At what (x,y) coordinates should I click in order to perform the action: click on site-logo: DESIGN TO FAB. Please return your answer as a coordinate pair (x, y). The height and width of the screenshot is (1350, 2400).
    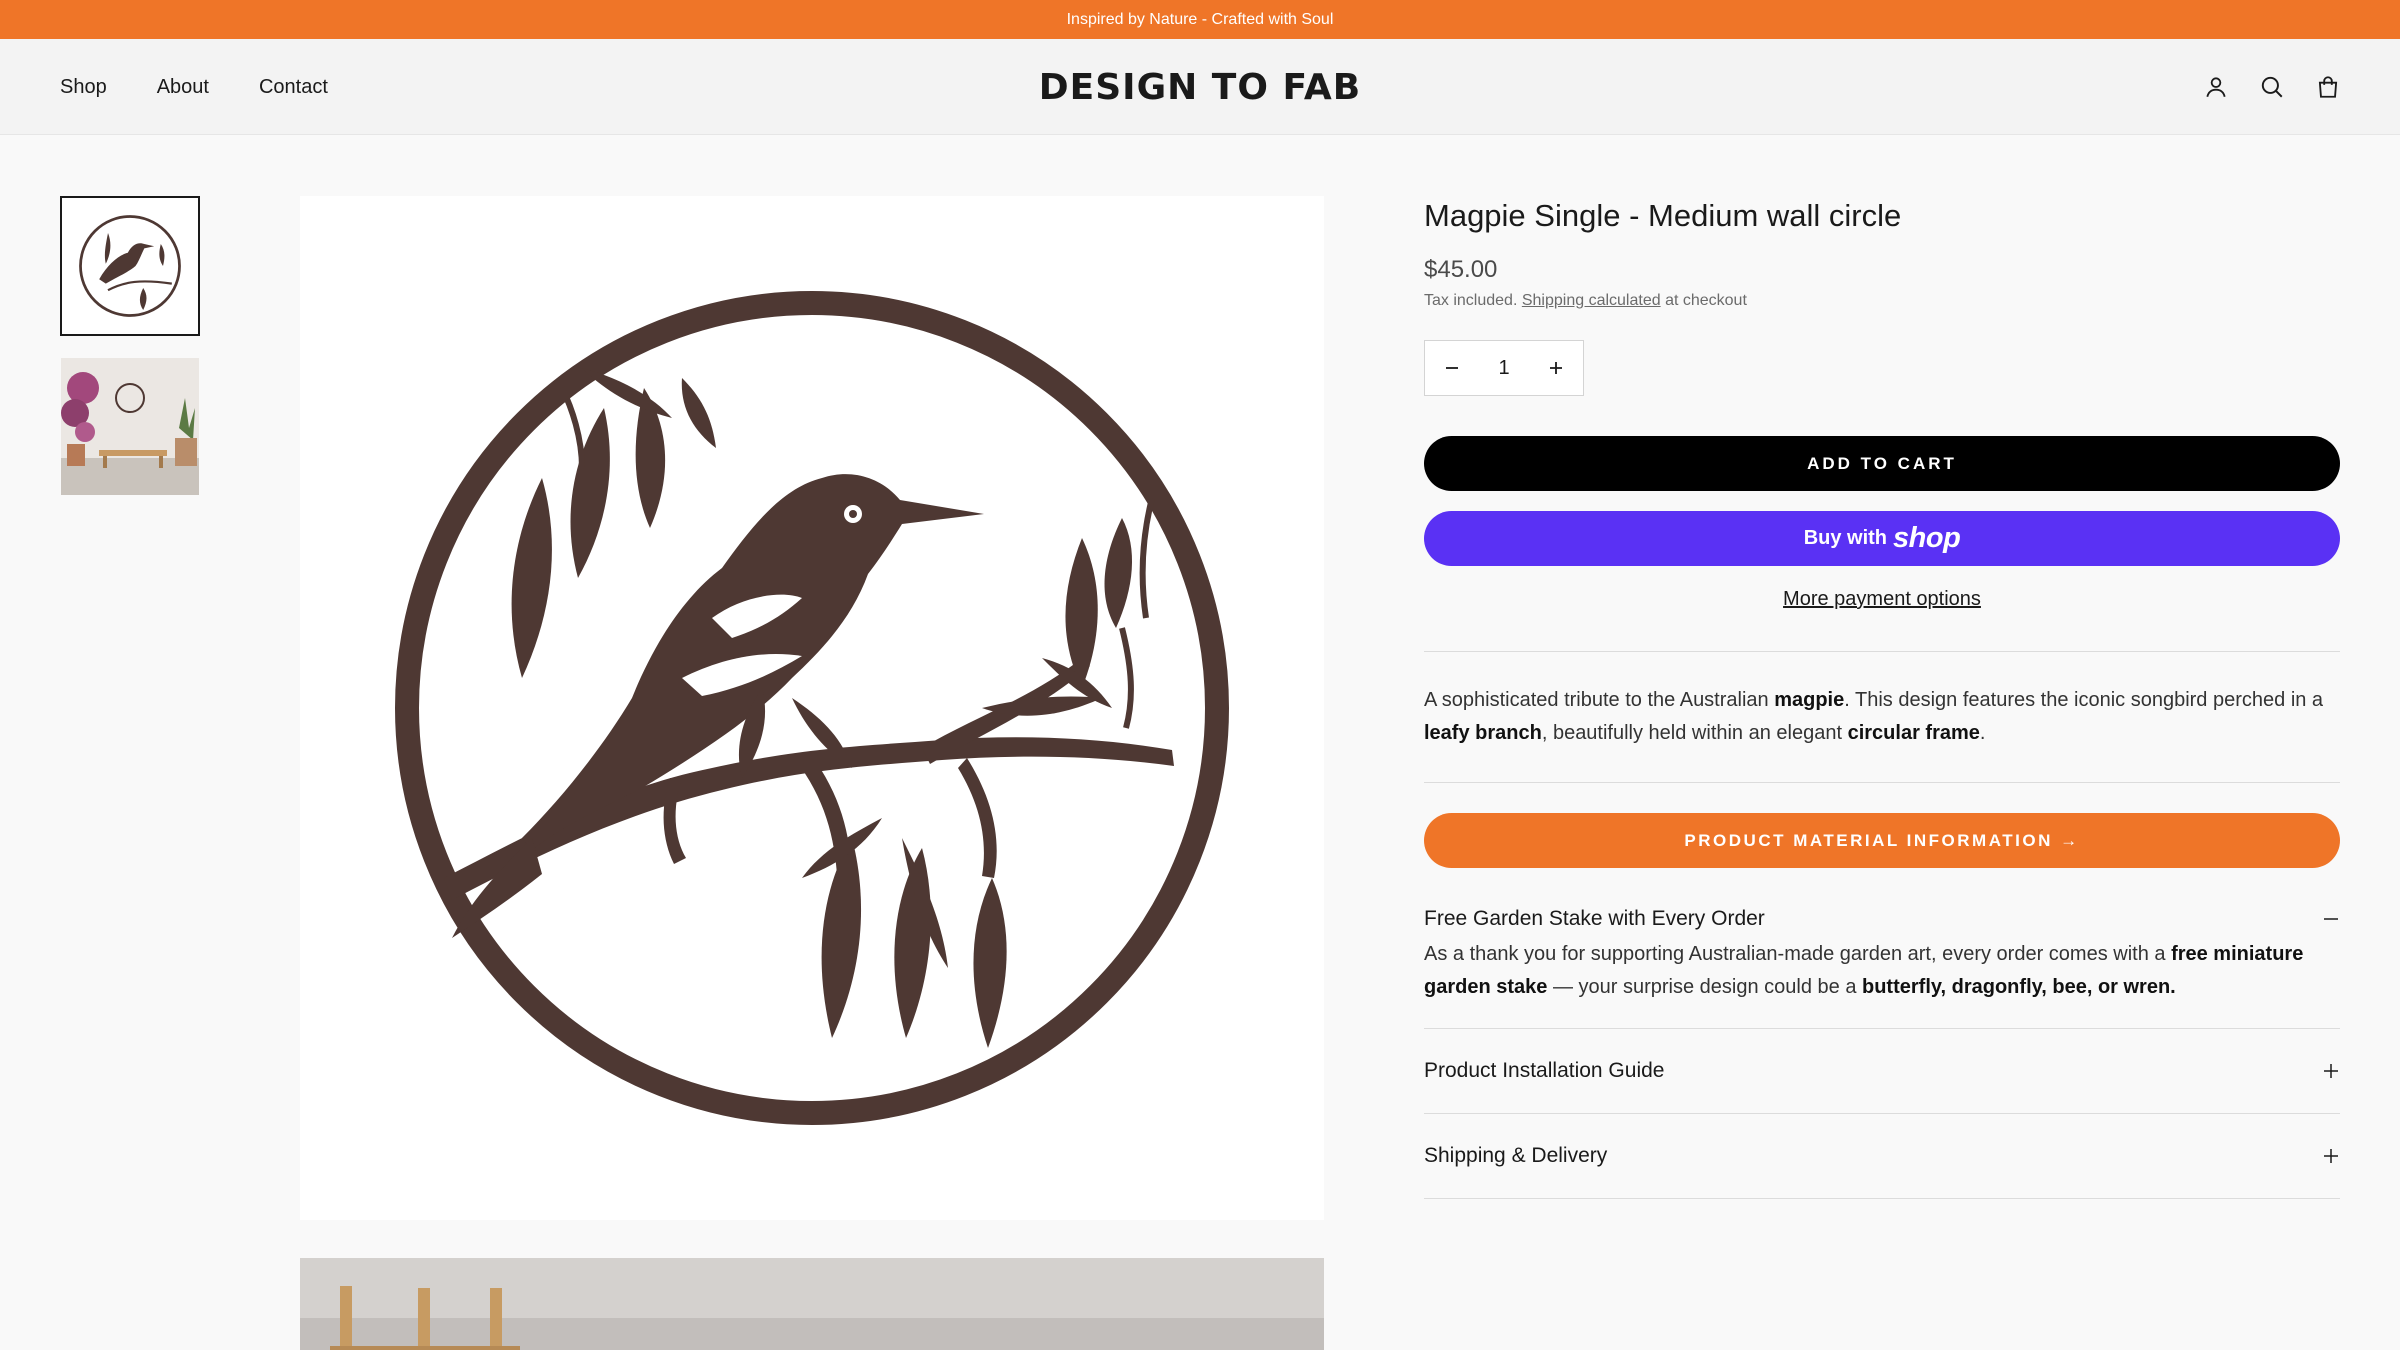
    Looking at the image, I should click on (1200, 87).